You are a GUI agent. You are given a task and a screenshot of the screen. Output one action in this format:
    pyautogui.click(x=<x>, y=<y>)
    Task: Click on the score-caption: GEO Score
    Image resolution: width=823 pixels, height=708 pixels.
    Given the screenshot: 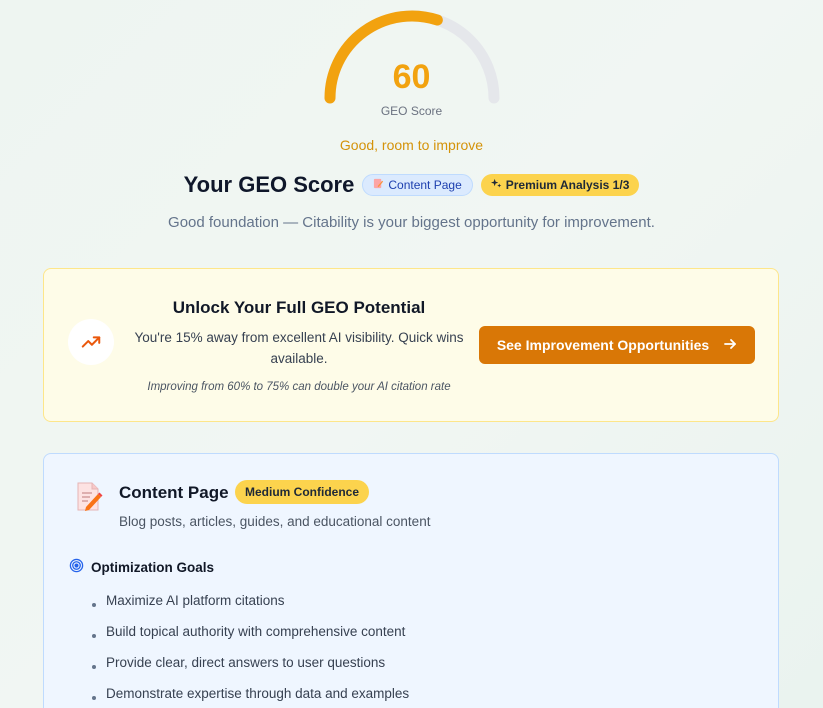 What is the action you would take?
    pyautogui.click(x=411, y=111)
    